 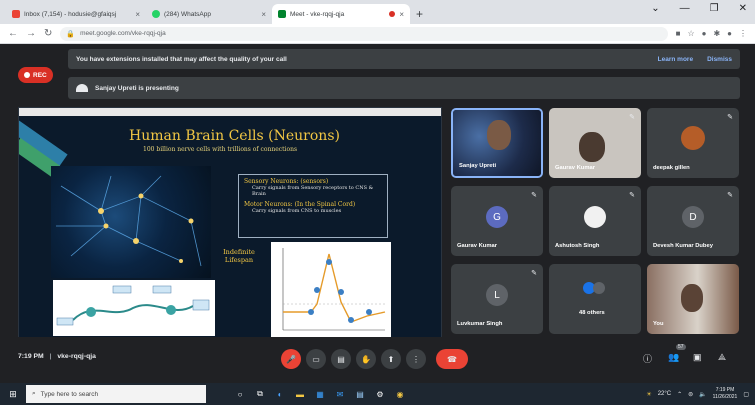 I want to click on taskbar-search: ⌕ Type here to search, so click(x=116, y=394).